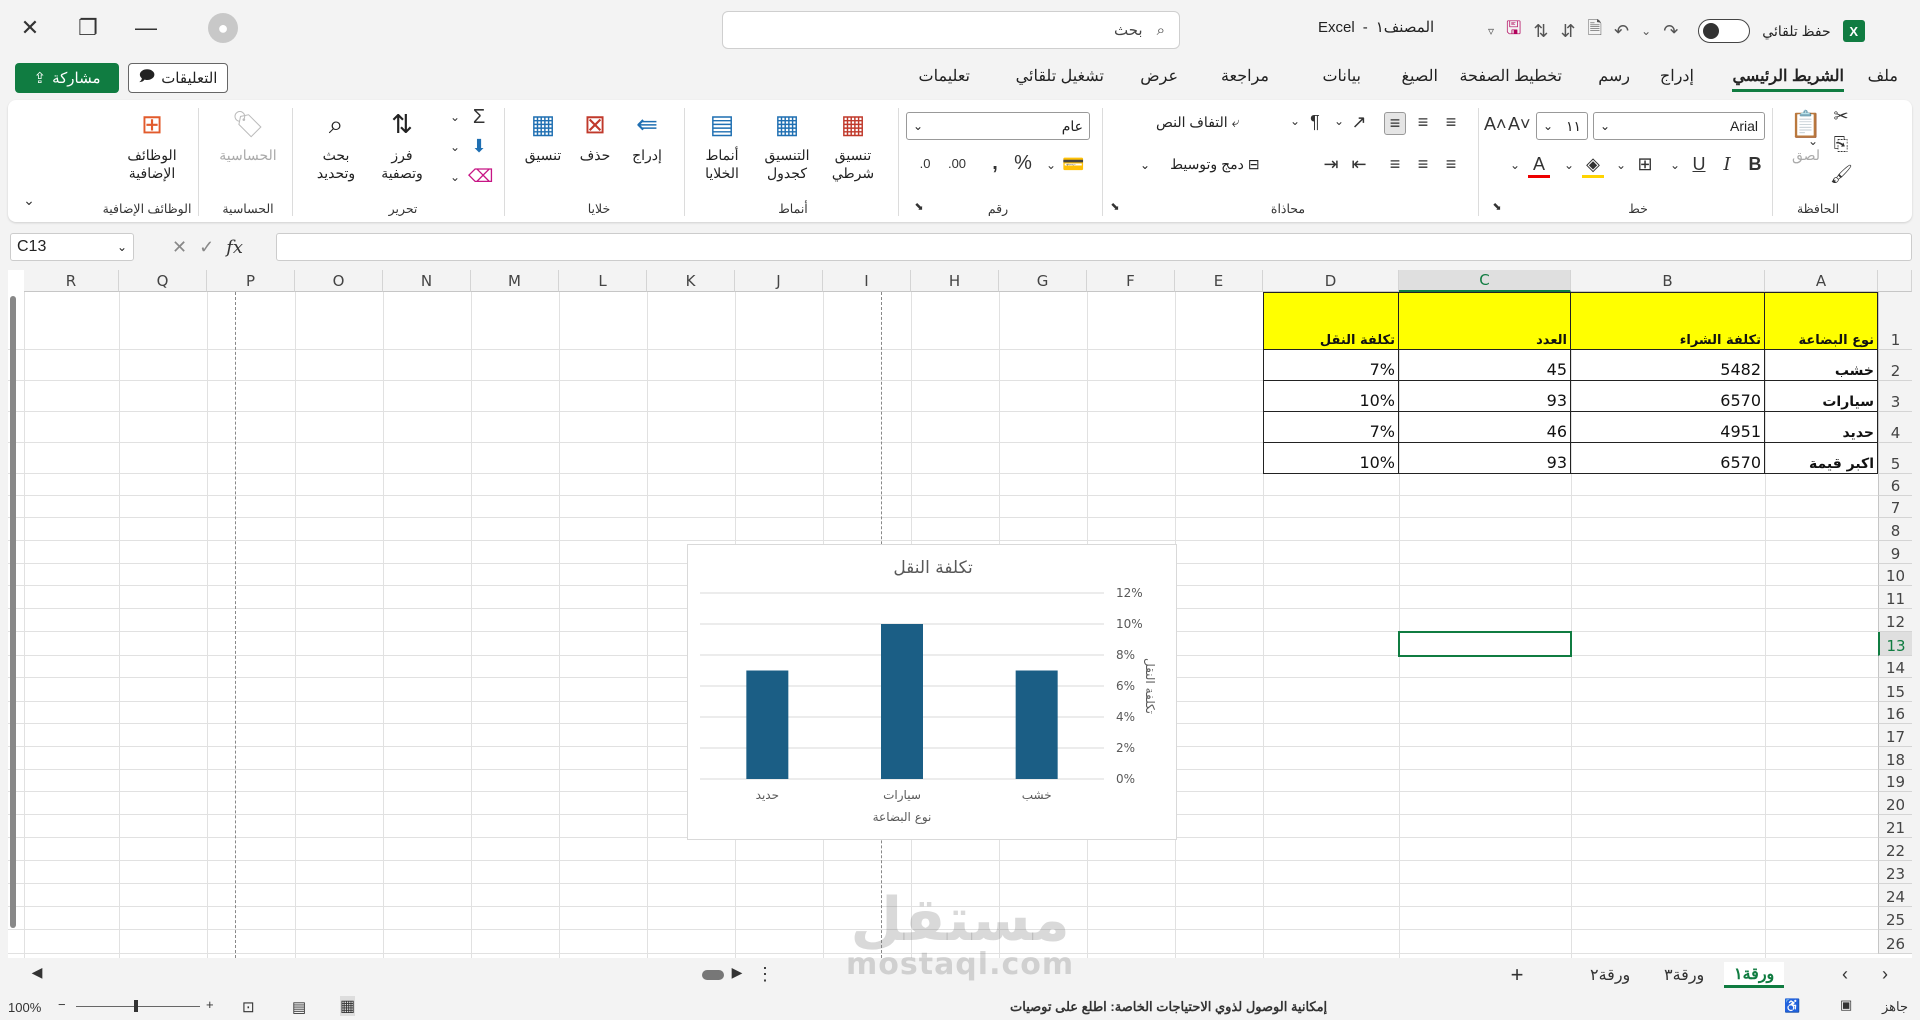 The height and width of the screenshot is (1020, 1920). What do you see at coordinates (1821, 427) in the screenshot?
I see `table-cell: حديد` at bounding box center [1821, 427].